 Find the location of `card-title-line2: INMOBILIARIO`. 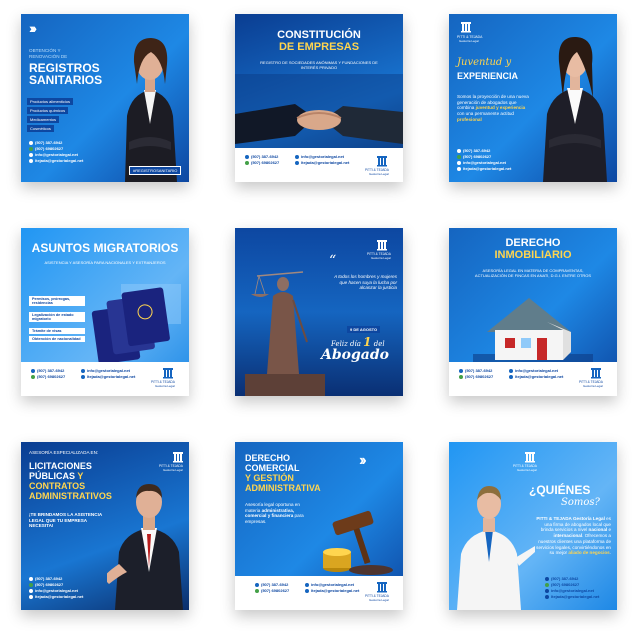

card-title-line2: INMOBILIARIO is located at coordinates (533, 255).